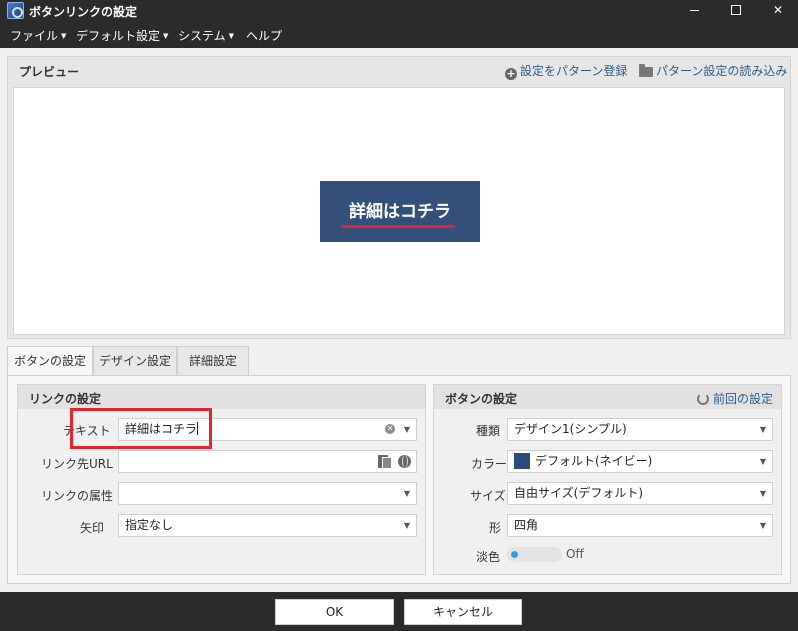 This screenshot has width=798, height=631. I want to click on size-label: サイズ, so click(488, 496).